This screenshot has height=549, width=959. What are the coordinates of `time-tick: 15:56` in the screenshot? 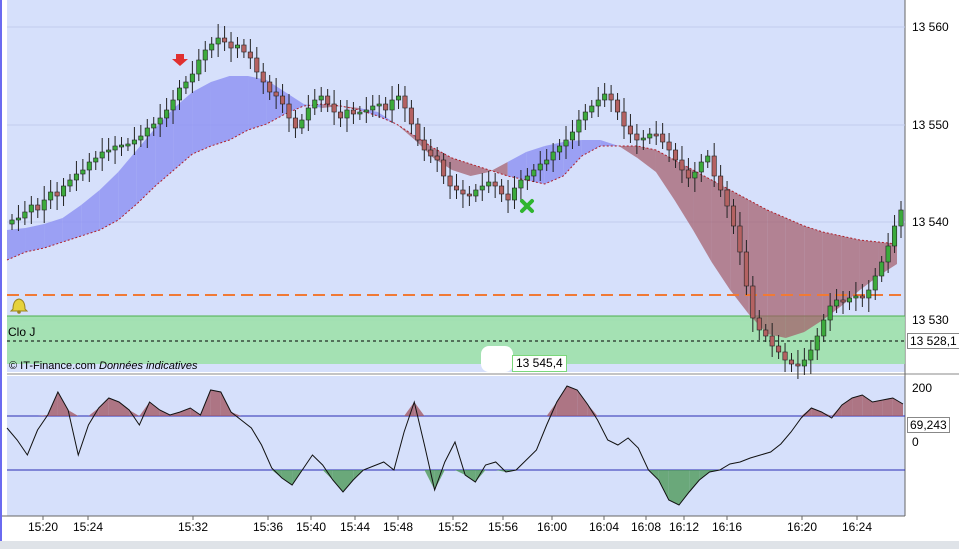 It's located at (503, 527).